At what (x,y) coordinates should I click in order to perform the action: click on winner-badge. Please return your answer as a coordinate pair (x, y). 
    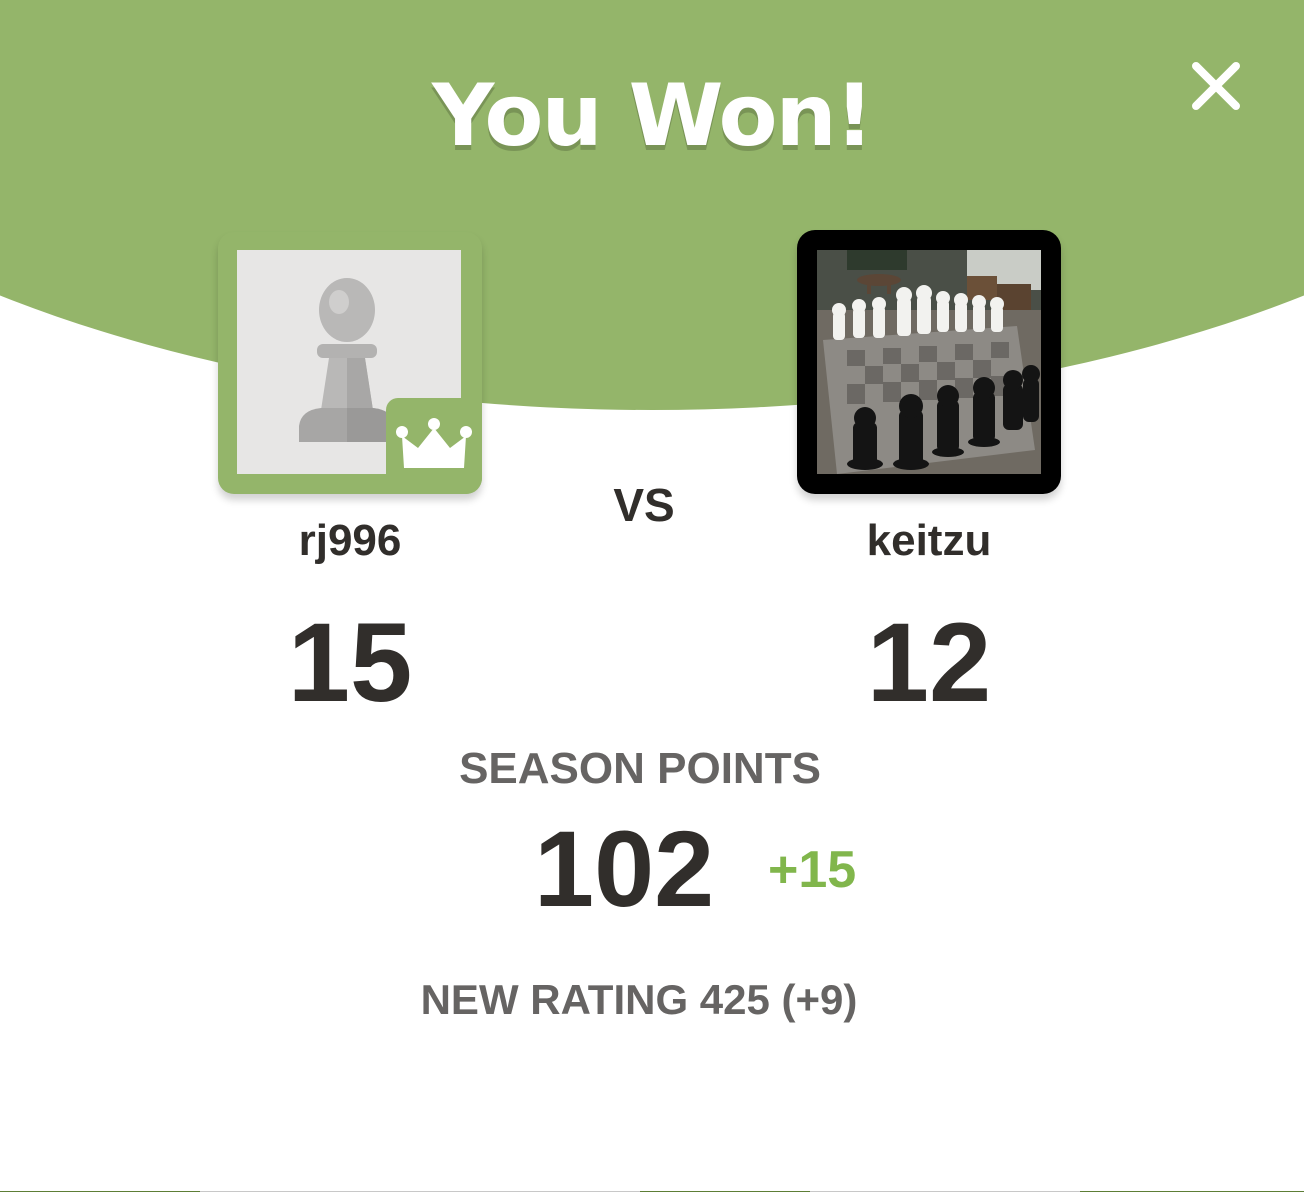
    Looking at the image, I should click on (434, 446).